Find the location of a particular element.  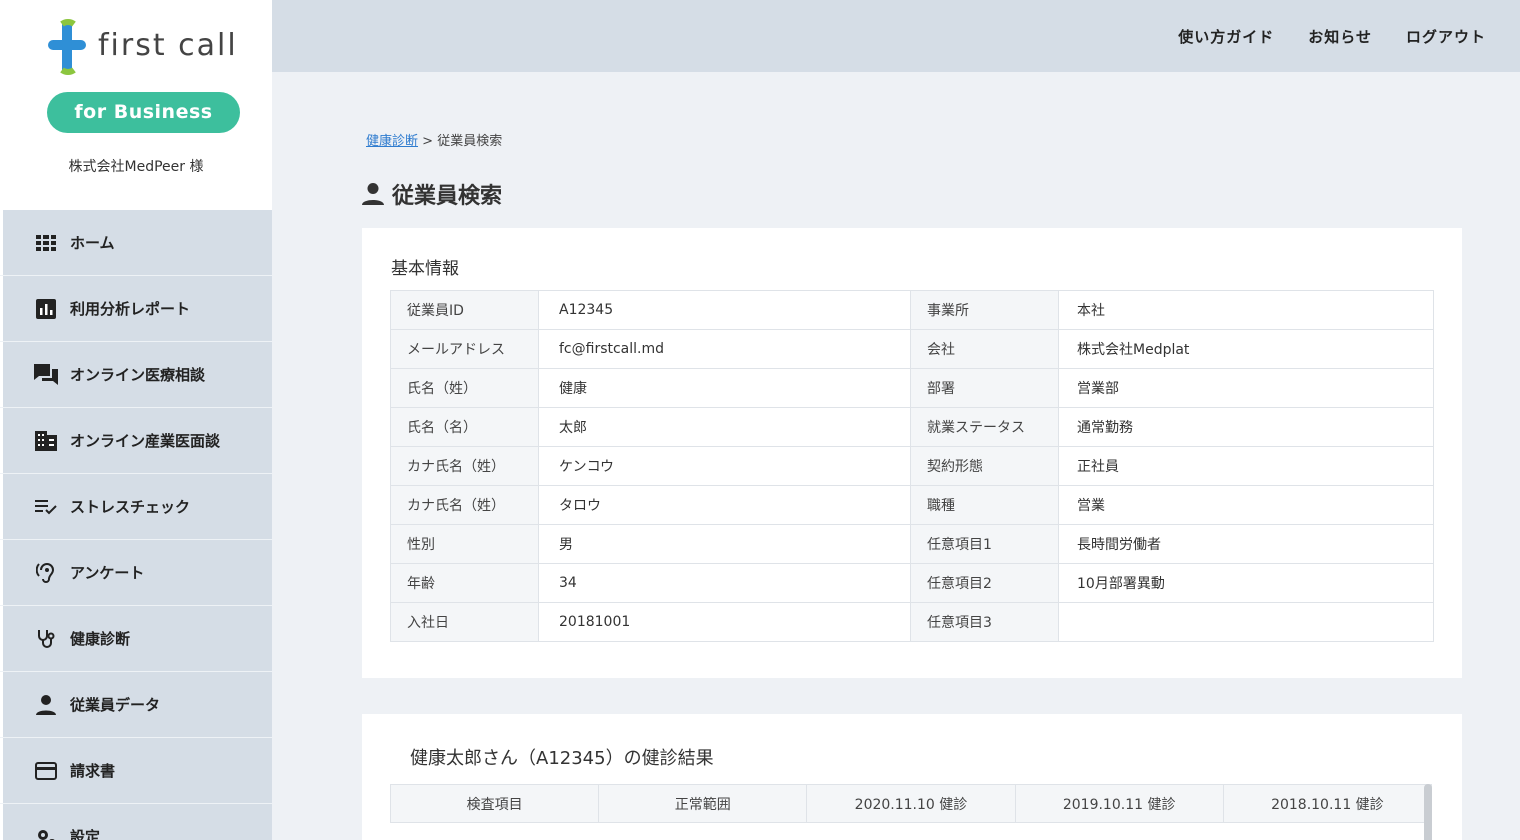

field-label: 氏名（姓） is located at coordinates (464, 388).